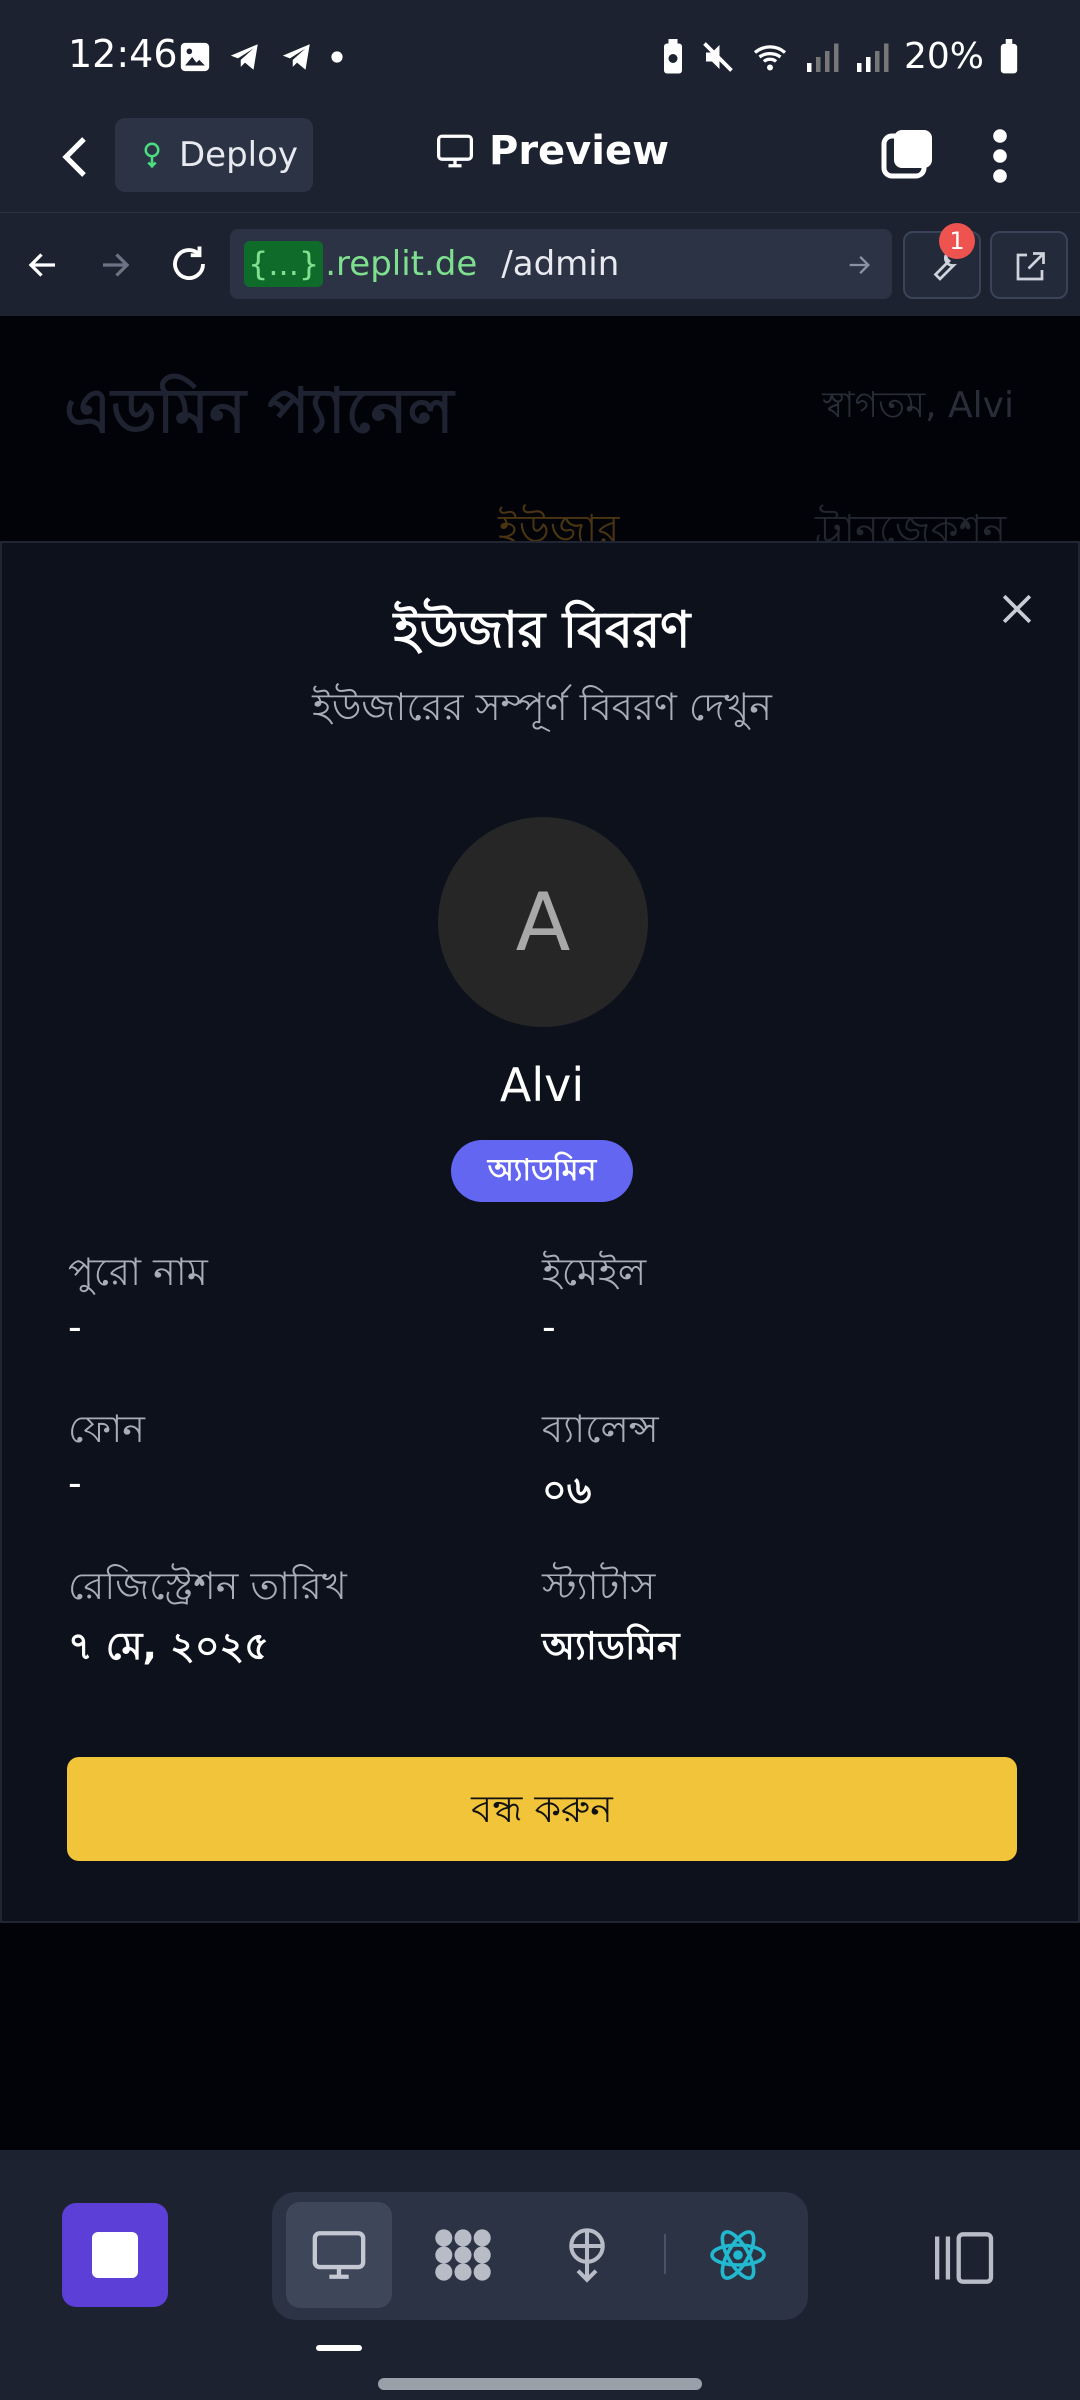  I want to click on cluster-icon, so click(463, 2255).